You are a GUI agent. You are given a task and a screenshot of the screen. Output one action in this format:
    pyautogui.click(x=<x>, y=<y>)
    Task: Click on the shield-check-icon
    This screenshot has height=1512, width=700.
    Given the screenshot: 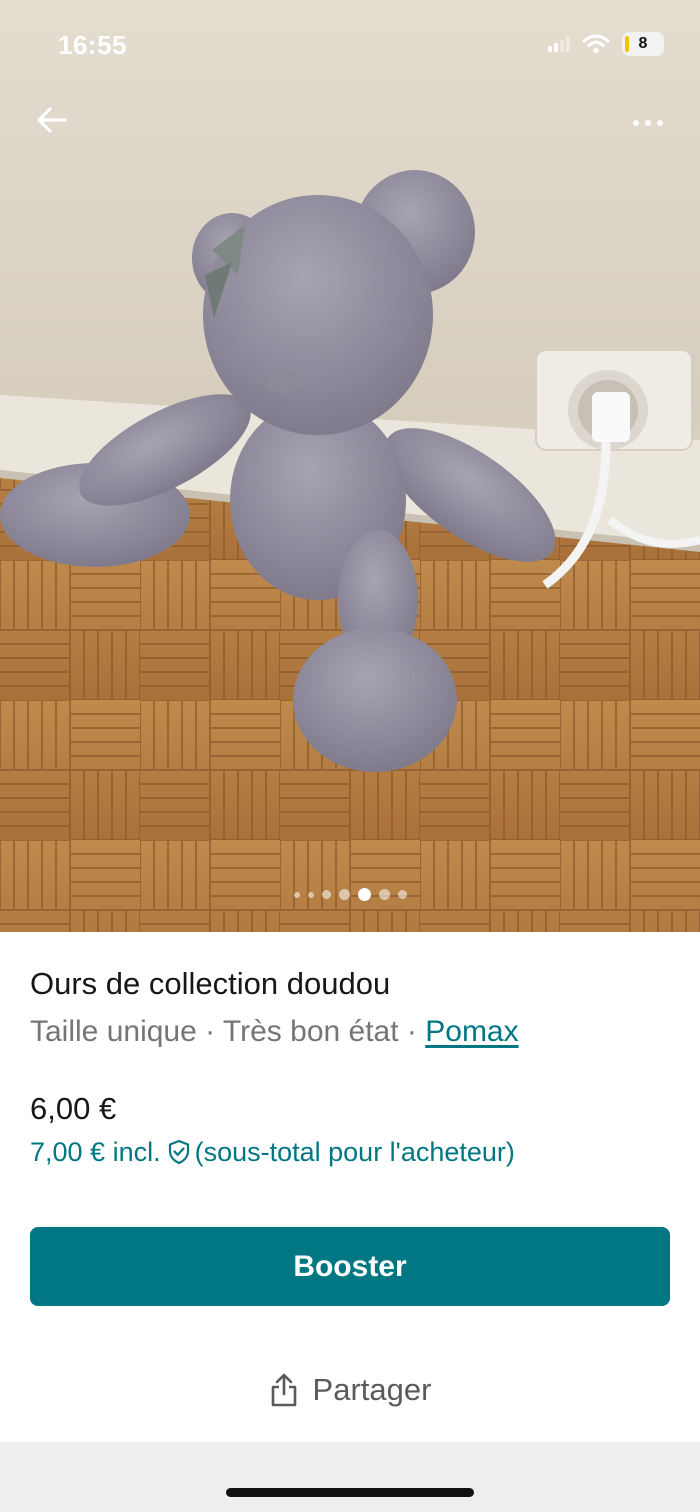 What is the action you would take?
    pyautogui.click(x=178, y=1152)
    